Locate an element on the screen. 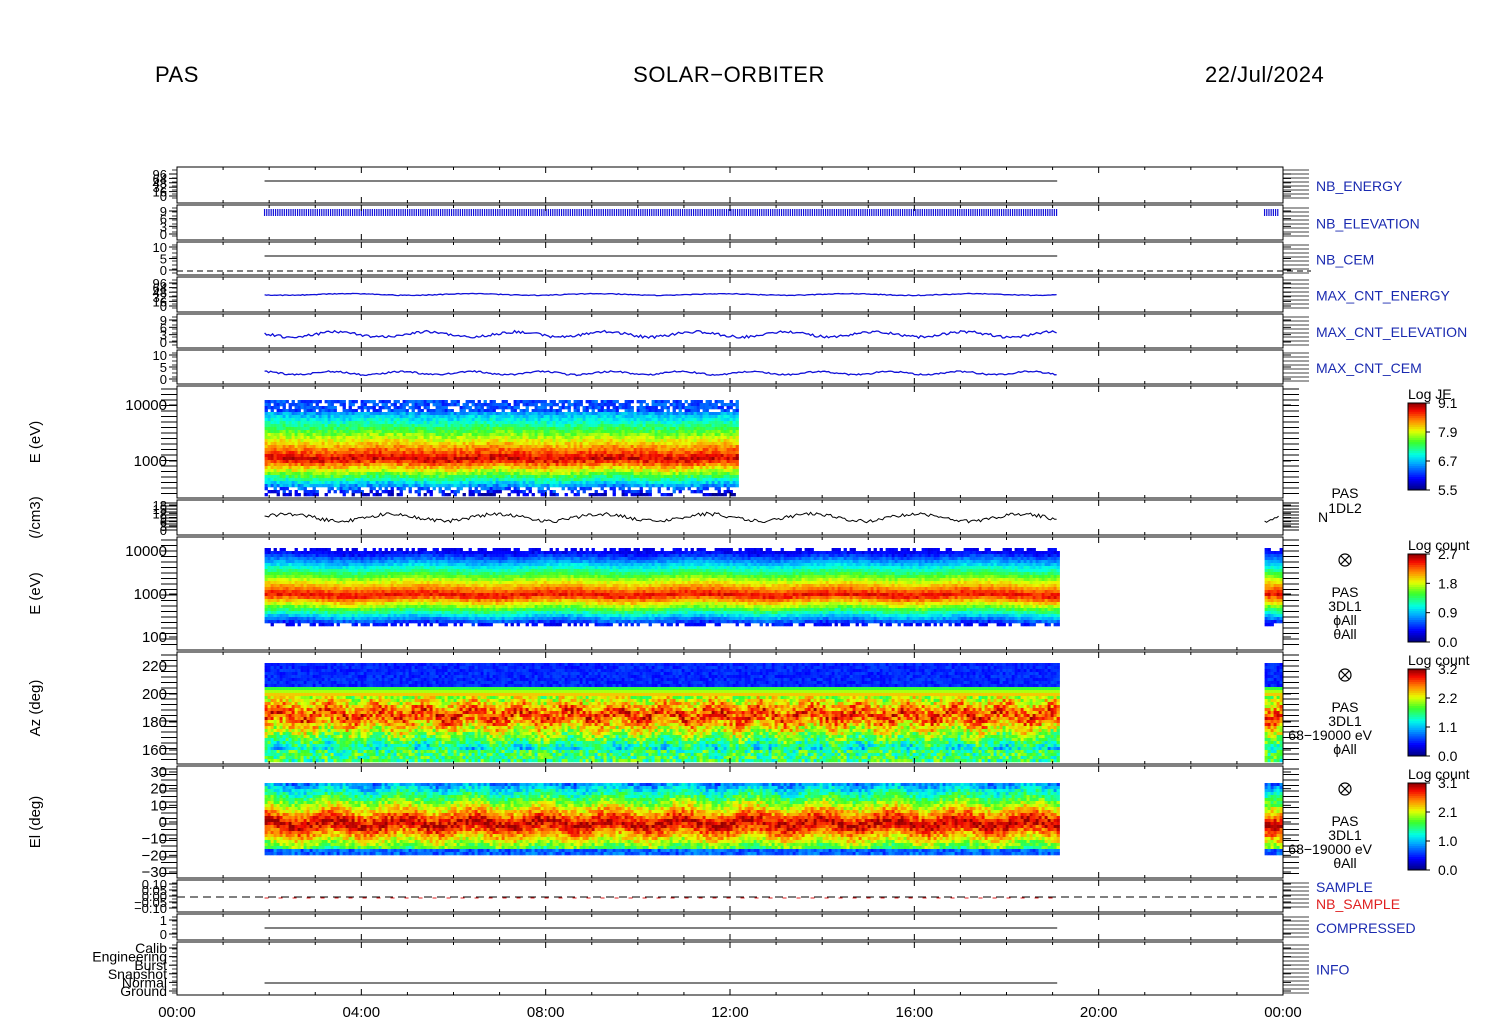  energy_l1-colorbar-tick: 2.7 is located at coordinates (1448, 554).